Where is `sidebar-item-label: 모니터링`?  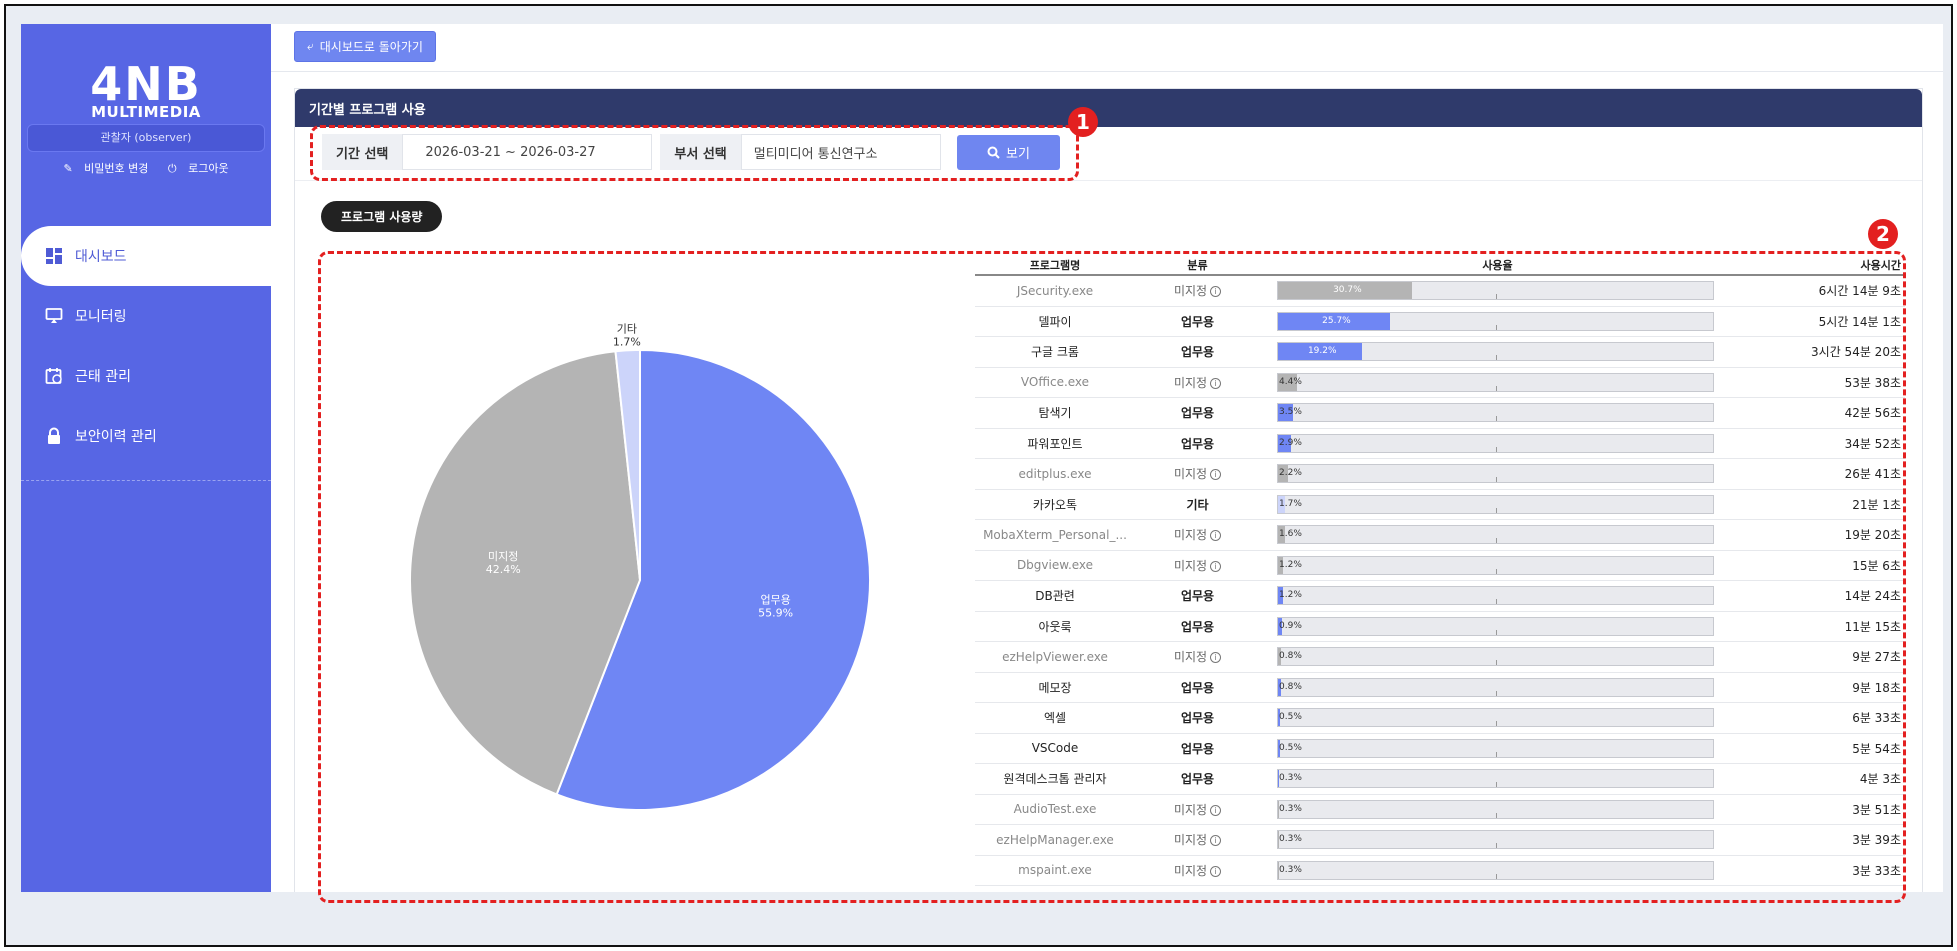
sidebar-item-label: 모니터링 is located at coordinates (101, 317).